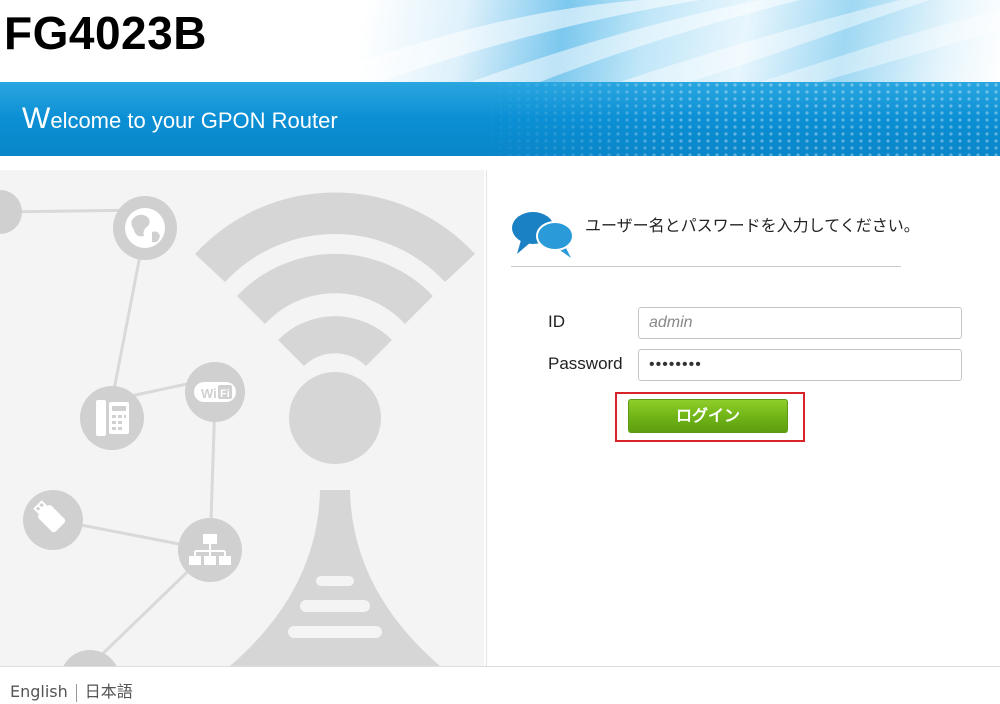 The image size is (1000, 704). What do you see at coordinates (194, 120) in the screenshot?
I see `welcome-text: elcome to your GPON Router` at bounding box center [194, 120].